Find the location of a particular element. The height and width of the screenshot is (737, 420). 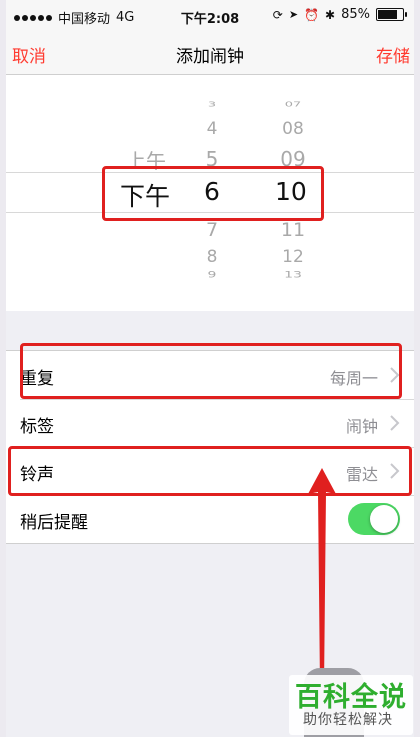

minute-option: 11 is located at coordinates (293, 230).